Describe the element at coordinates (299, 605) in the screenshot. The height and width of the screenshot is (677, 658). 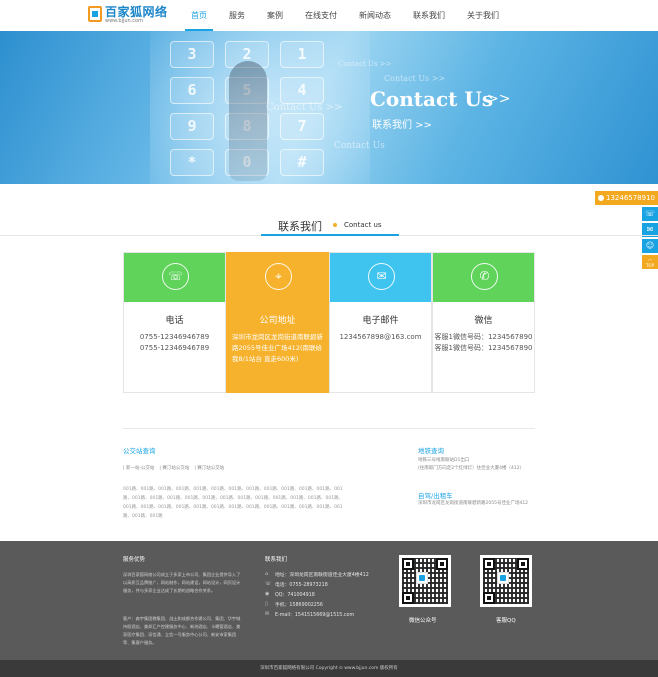
I see `footer-contact-text: 手机：15869002256` at that location.